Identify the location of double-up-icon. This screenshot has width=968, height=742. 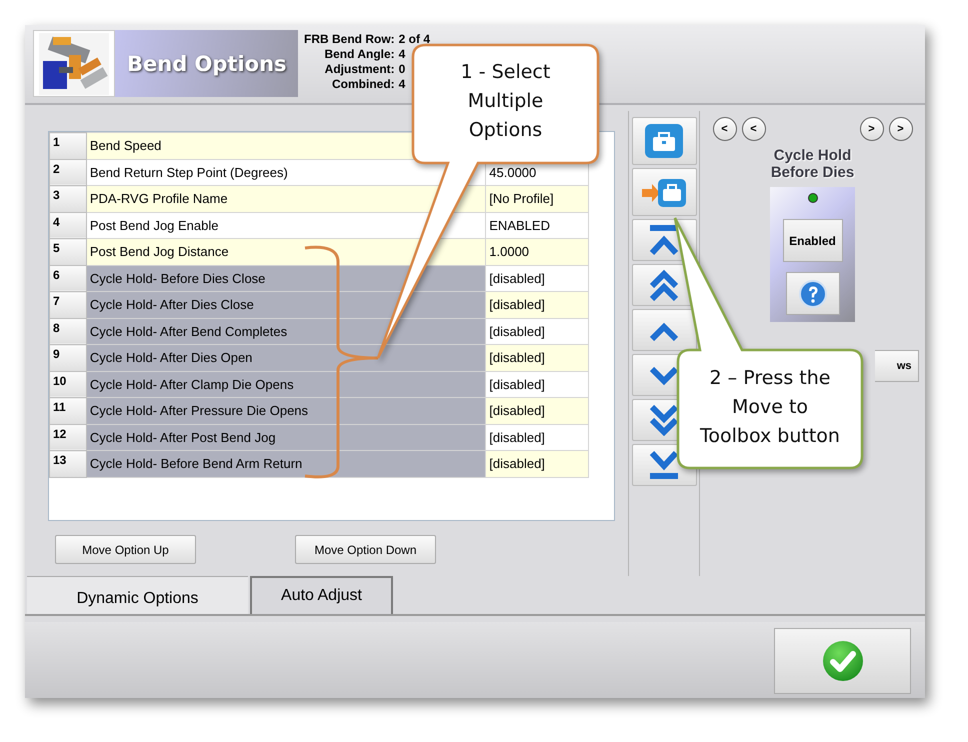
(664, 285).